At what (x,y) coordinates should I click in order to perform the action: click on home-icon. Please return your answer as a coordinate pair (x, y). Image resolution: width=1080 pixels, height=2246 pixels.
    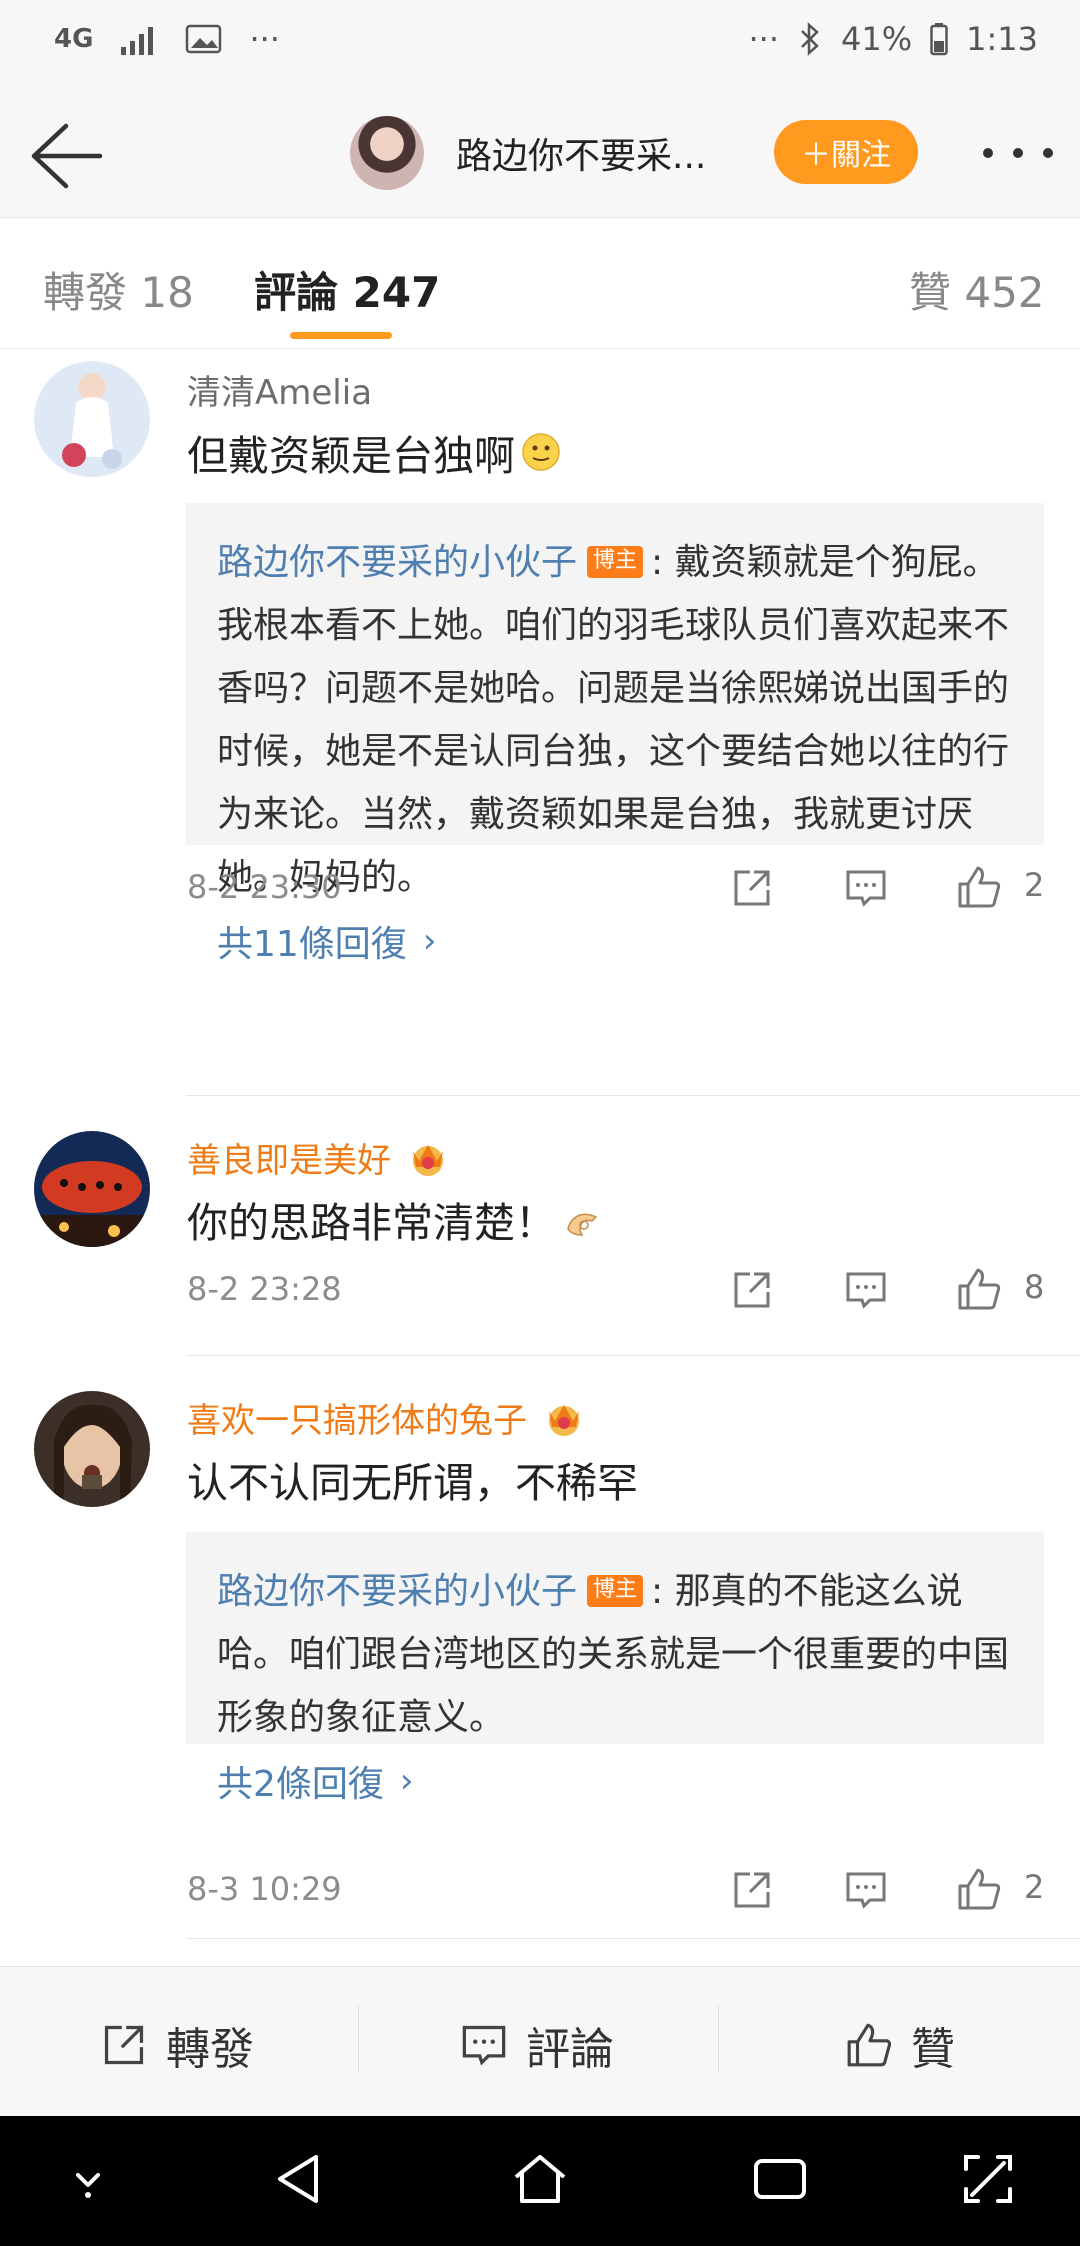
    Looking at the image, I should click on (540, 2179).